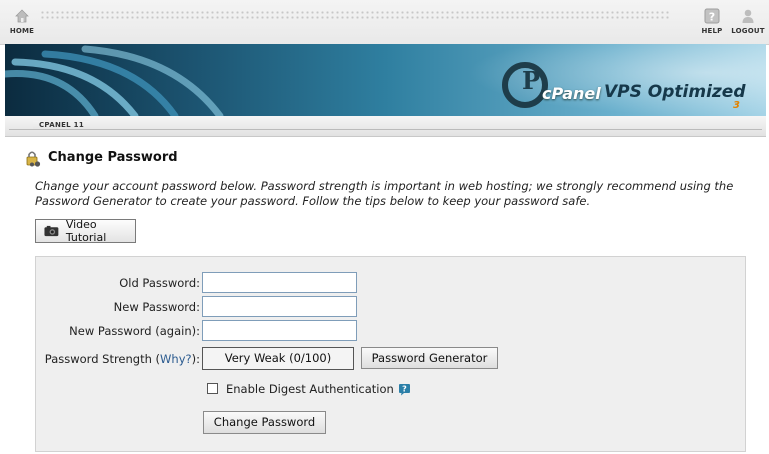 This screenshot has height=454, width=769. What do you see at coordinates (212, 388) in the screenshot?
I see `digest-auth-checkbox` at bounding box center [212, 388].